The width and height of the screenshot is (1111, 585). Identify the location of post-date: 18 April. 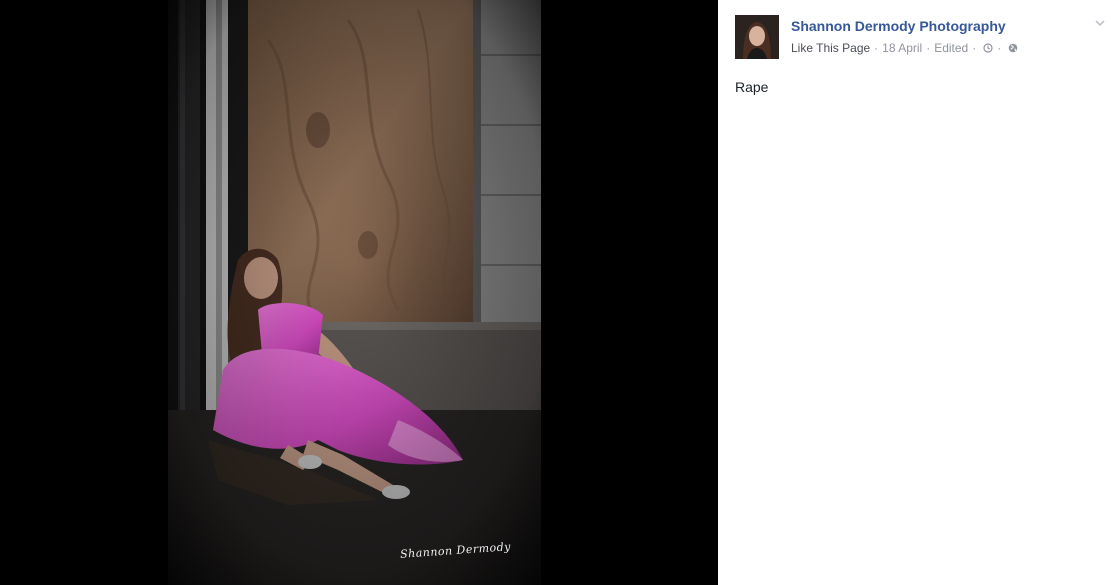
(902, 48).